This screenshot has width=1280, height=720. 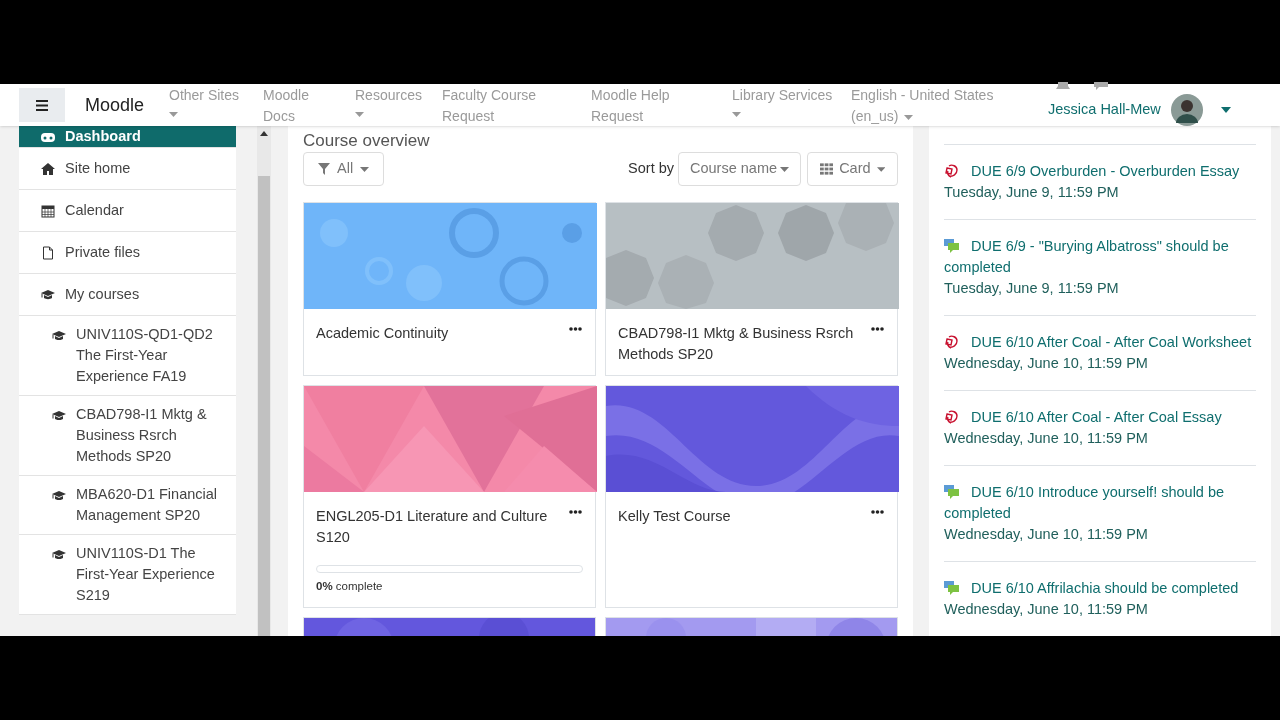 I want to click on filter-dropdown: All, so click(x=344, y=169).